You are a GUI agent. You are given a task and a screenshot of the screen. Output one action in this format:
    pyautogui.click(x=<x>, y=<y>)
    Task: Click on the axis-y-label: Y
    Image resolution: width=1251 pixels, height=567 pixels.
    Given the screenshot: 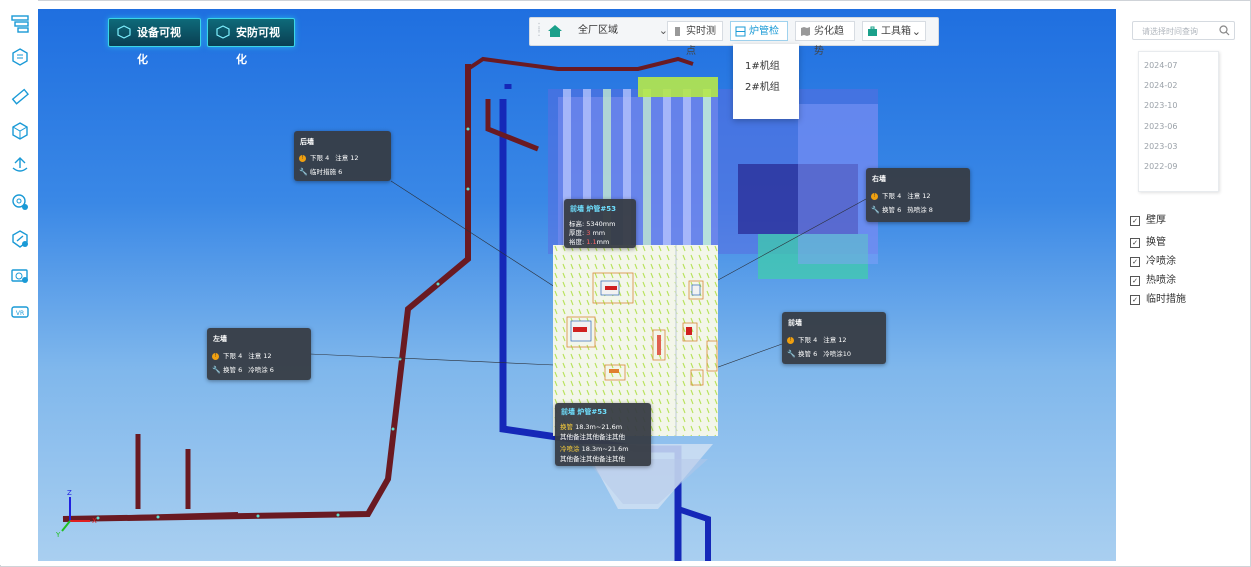 What is the action you would take?
    pyautogui.click(x=58, y=534)
    